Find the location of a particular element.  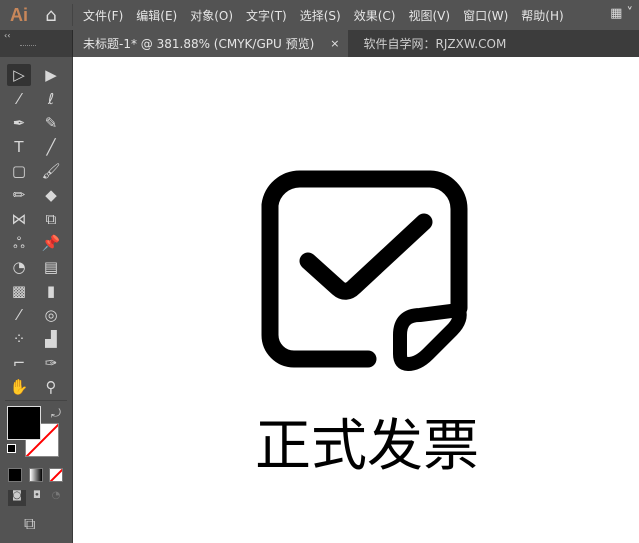

checkmark is located at coordinates (366, 256).